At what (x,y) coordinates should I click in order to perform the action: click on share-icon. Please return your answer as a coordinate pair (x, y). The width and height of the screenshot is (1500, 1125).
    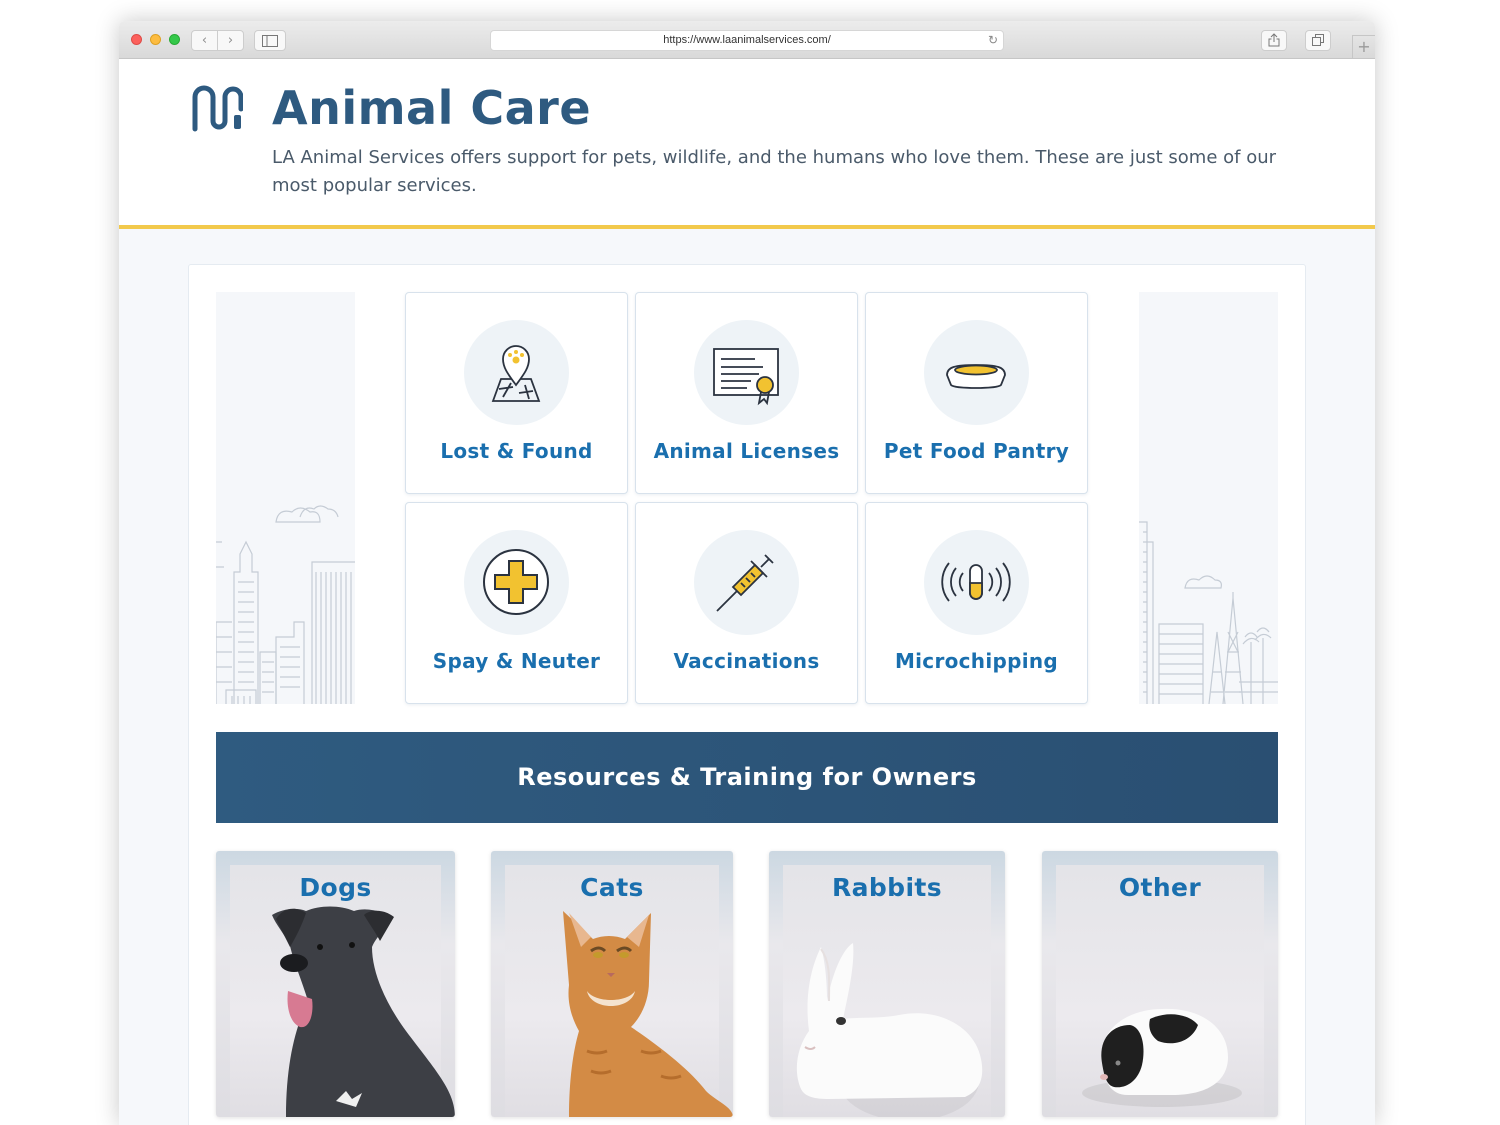
    Looking at the image, I should click on (1274, 40).